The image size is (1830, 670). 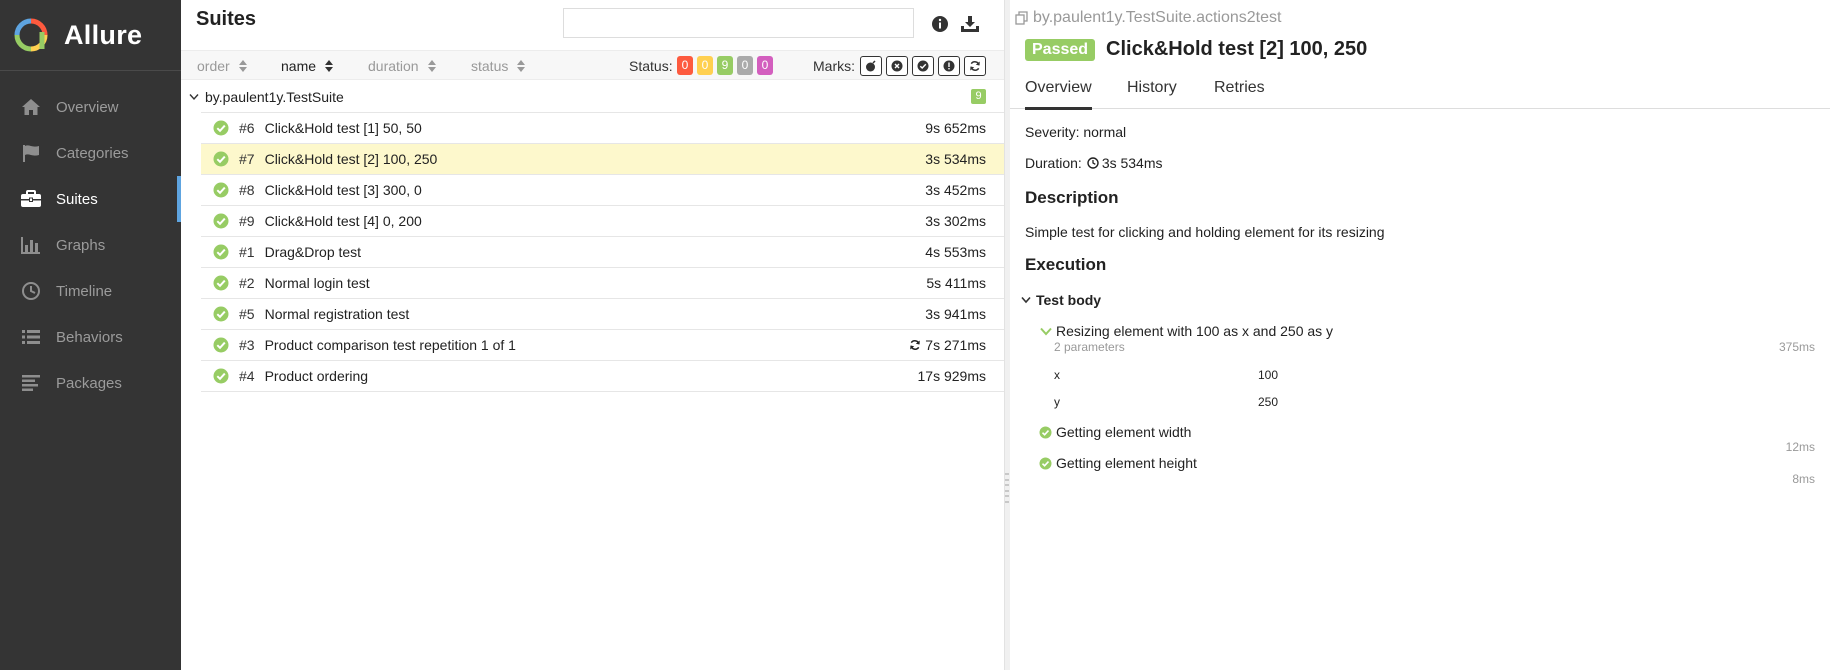 What do you see at coordinates (949, 66) in the screenshot?
I see `mark-new-broken-button` at bounding box center [949, 66].